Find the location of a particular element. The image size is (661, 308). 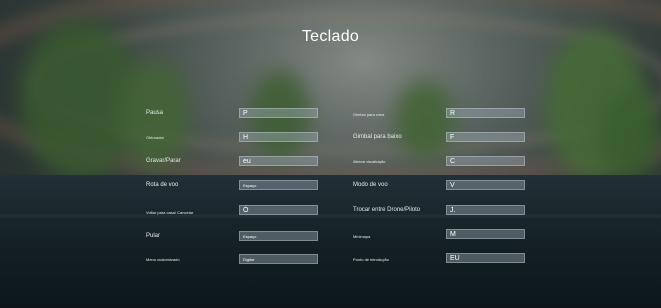

label-ponto-de-introducao: Ponto de introdução is located at coordinates (371, 259).